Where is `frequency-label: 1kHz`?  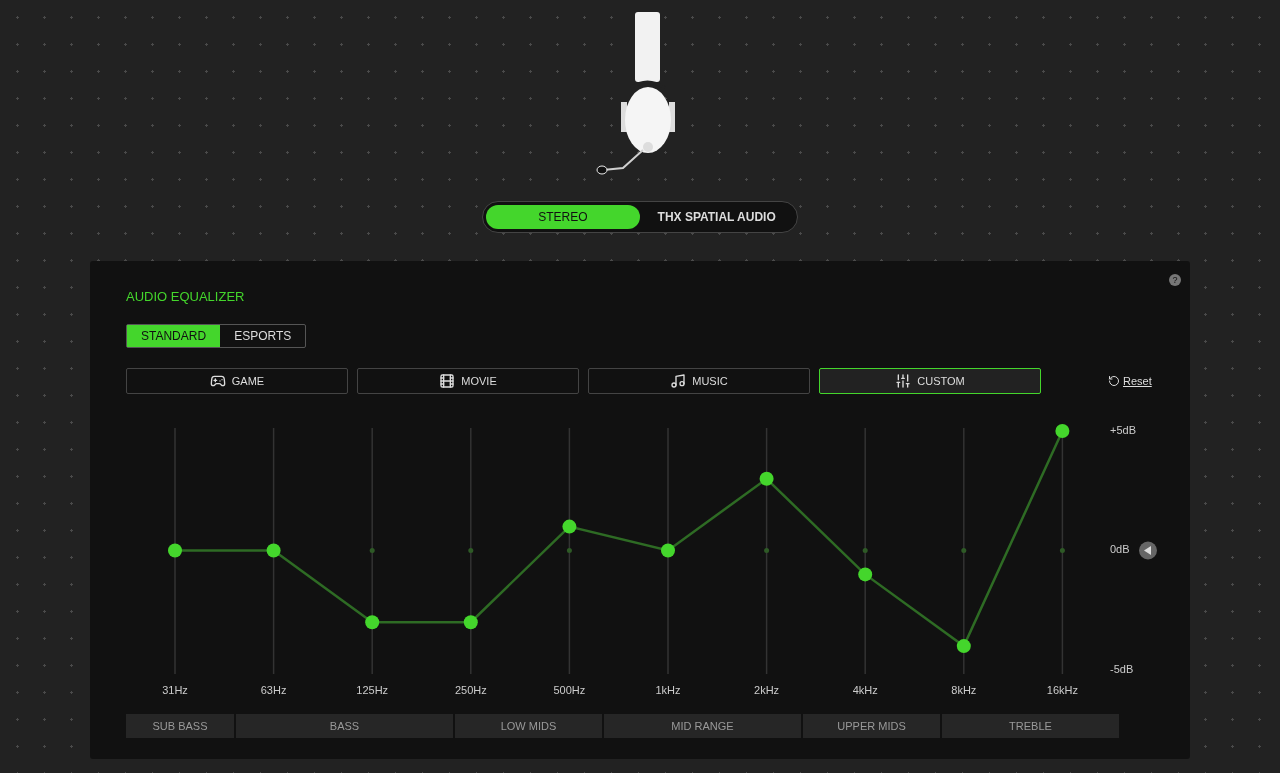 frequency-label: 1kHz is located at coordinates (668, 690).